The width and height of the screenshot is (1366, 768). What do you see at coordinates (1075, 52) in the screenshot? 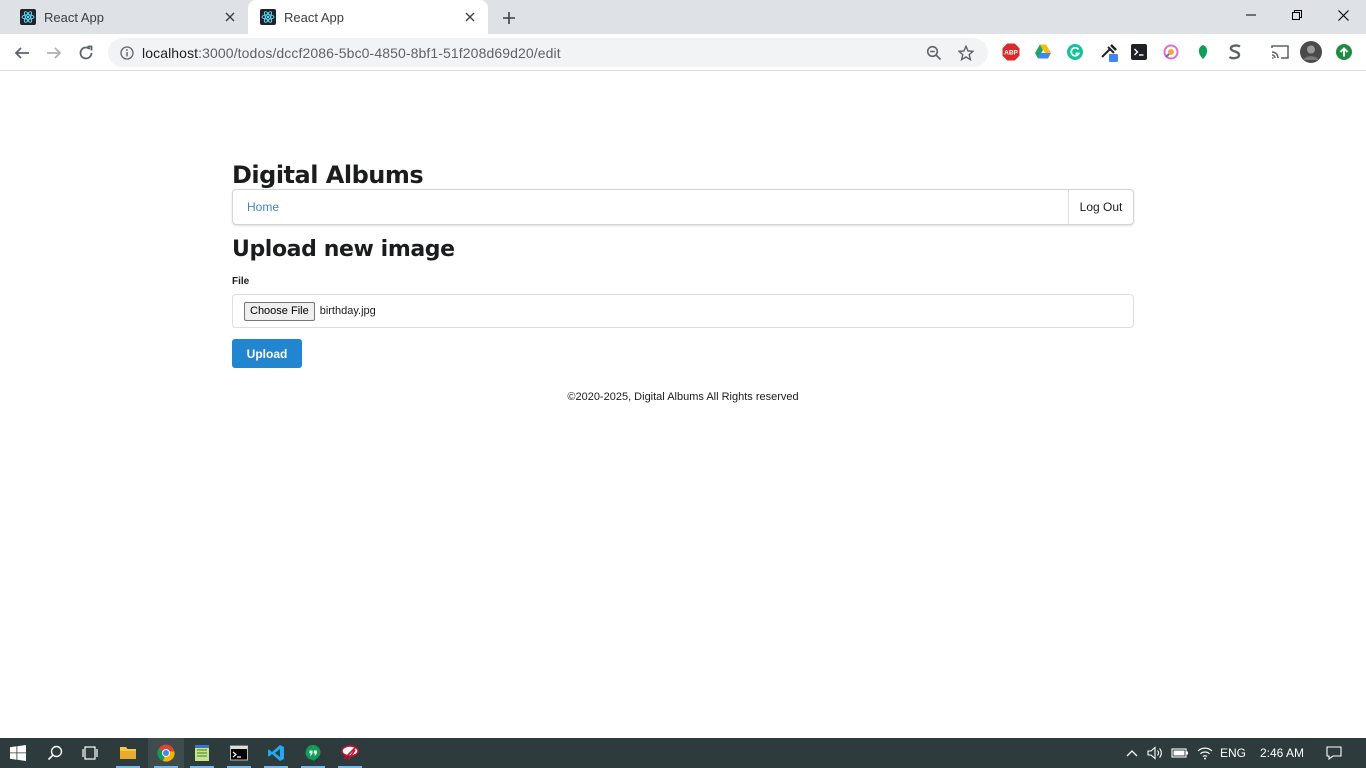
I see `grammarly-icon` at bounding box center [1075, 52].